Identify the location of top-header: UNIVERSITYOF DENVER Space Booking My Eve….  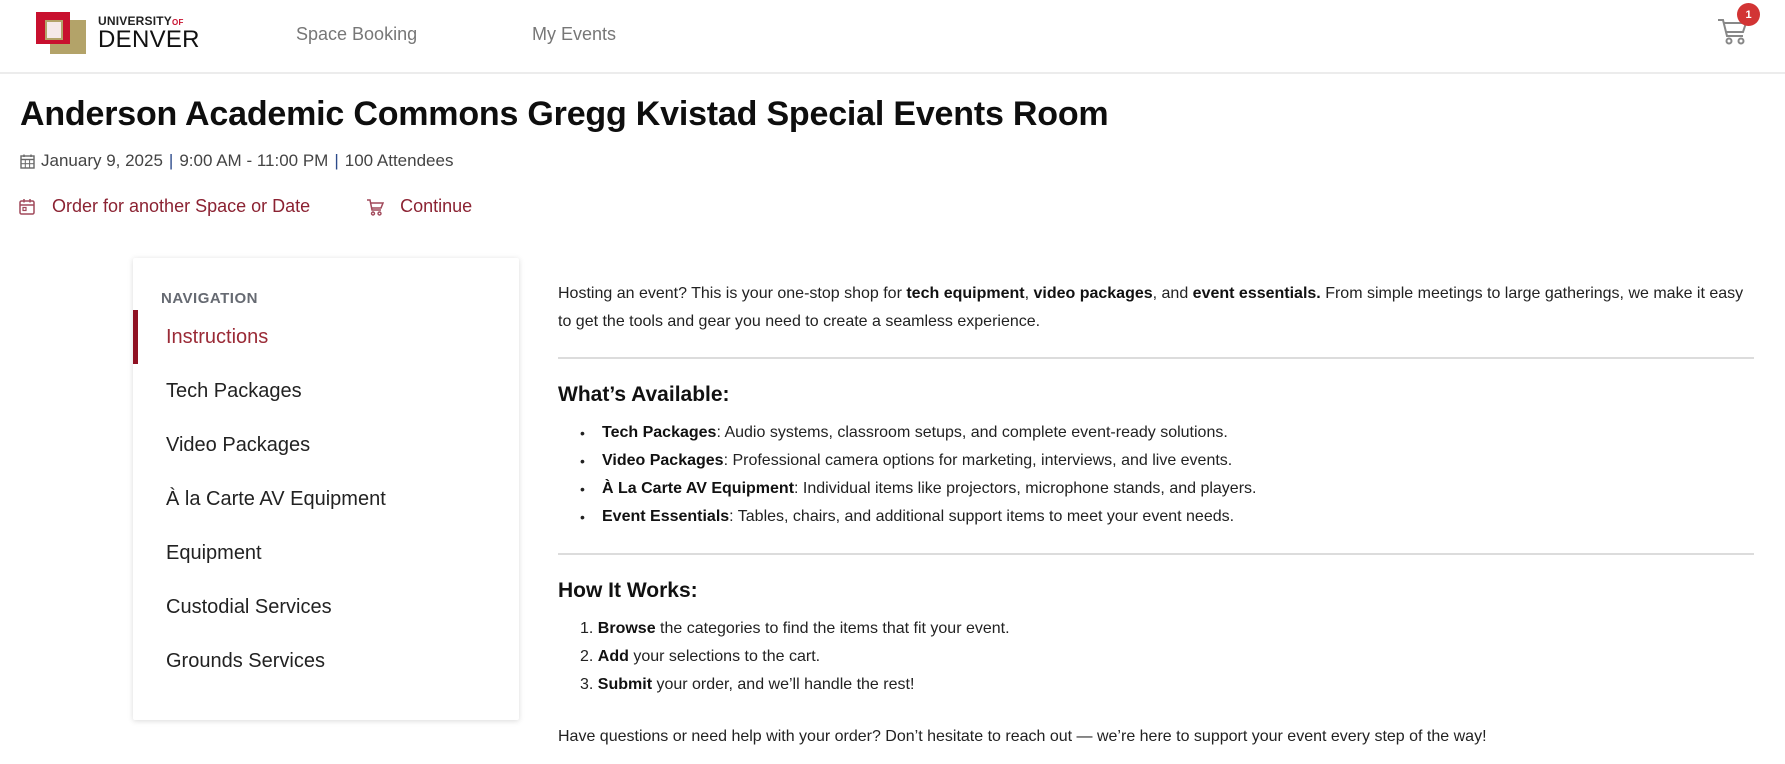
(892, 37).